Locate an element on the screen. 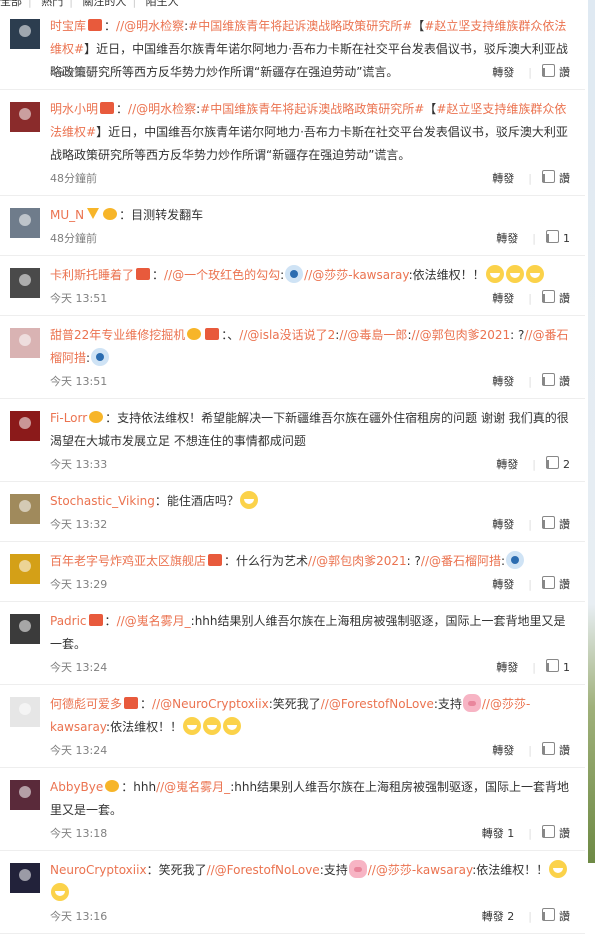 This screenshot has width=595, height=934. username-link: 何德彪可爱多 is located at coordinates (86, 704).